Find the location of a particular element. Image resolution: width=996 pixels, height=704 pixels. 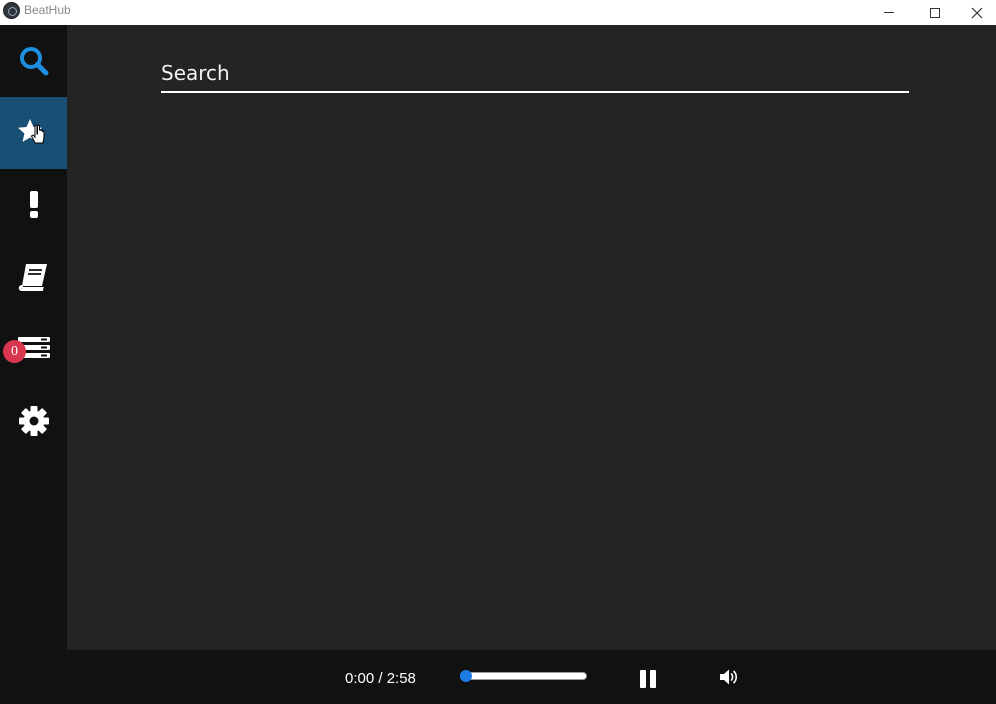

seek-slider is located at coordinates (523, 676).